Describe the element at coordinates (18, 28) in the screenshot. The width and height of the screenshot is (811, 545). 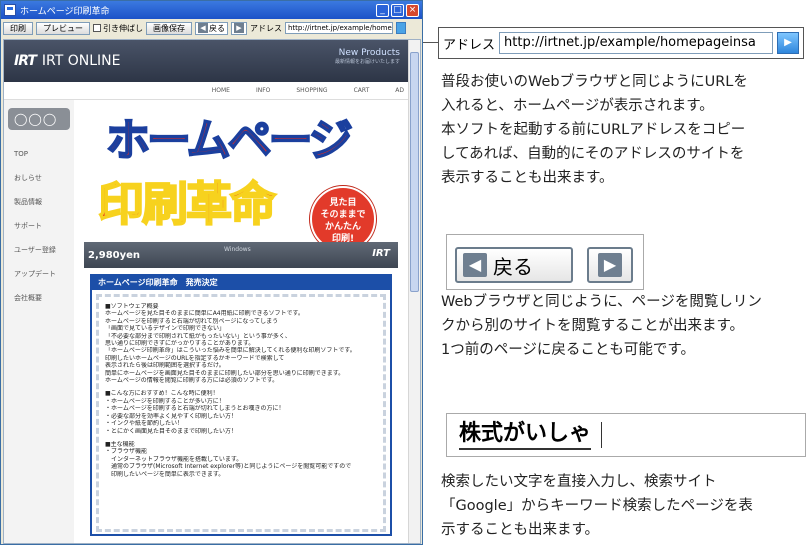
I see `print-button: 印刷` at that location.